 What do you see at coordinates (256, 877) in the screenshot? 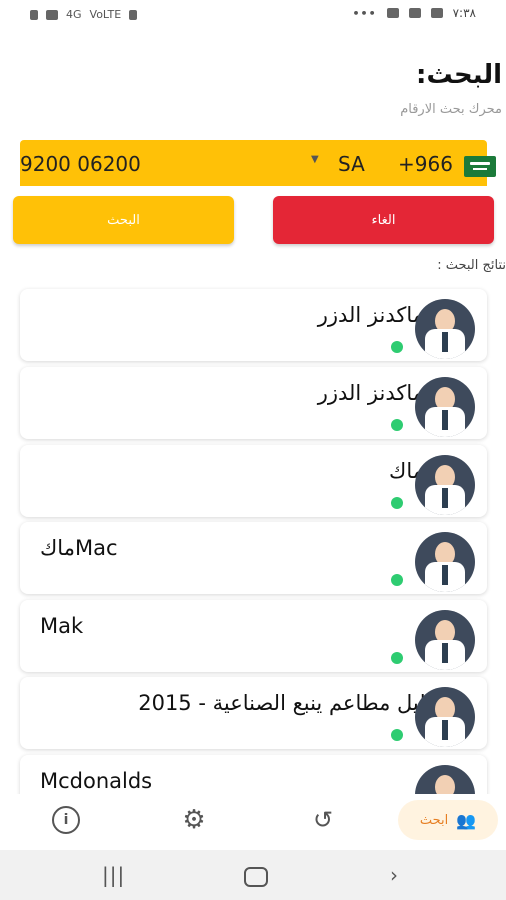
I see `home-icon` at bounding box center [256, 877].